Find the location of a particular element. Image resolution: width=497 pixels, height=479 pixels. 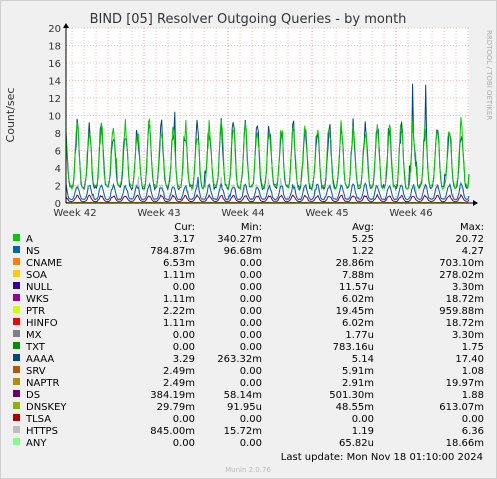

legend-series-name: NAPTR is located at coordinates (42, 383).